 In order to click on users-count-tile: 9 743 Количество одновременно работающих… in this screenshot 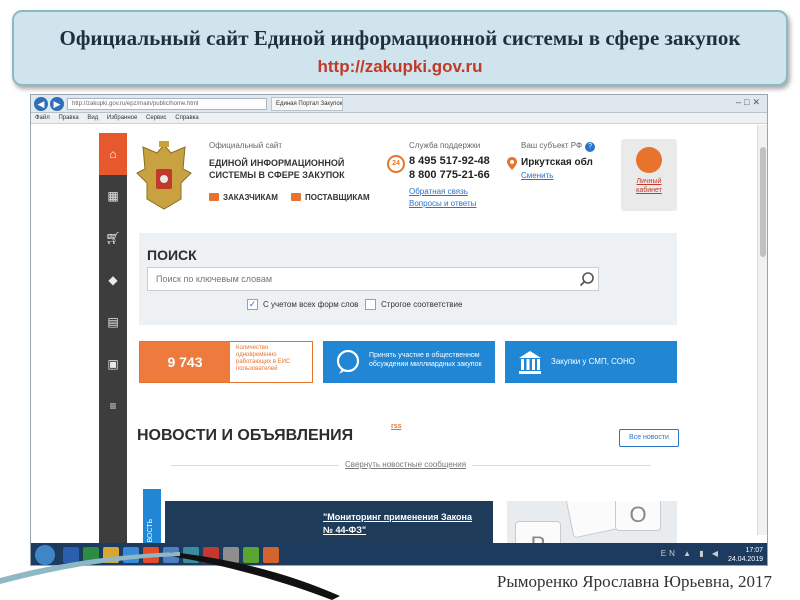, I will do `click(226, 362)`.